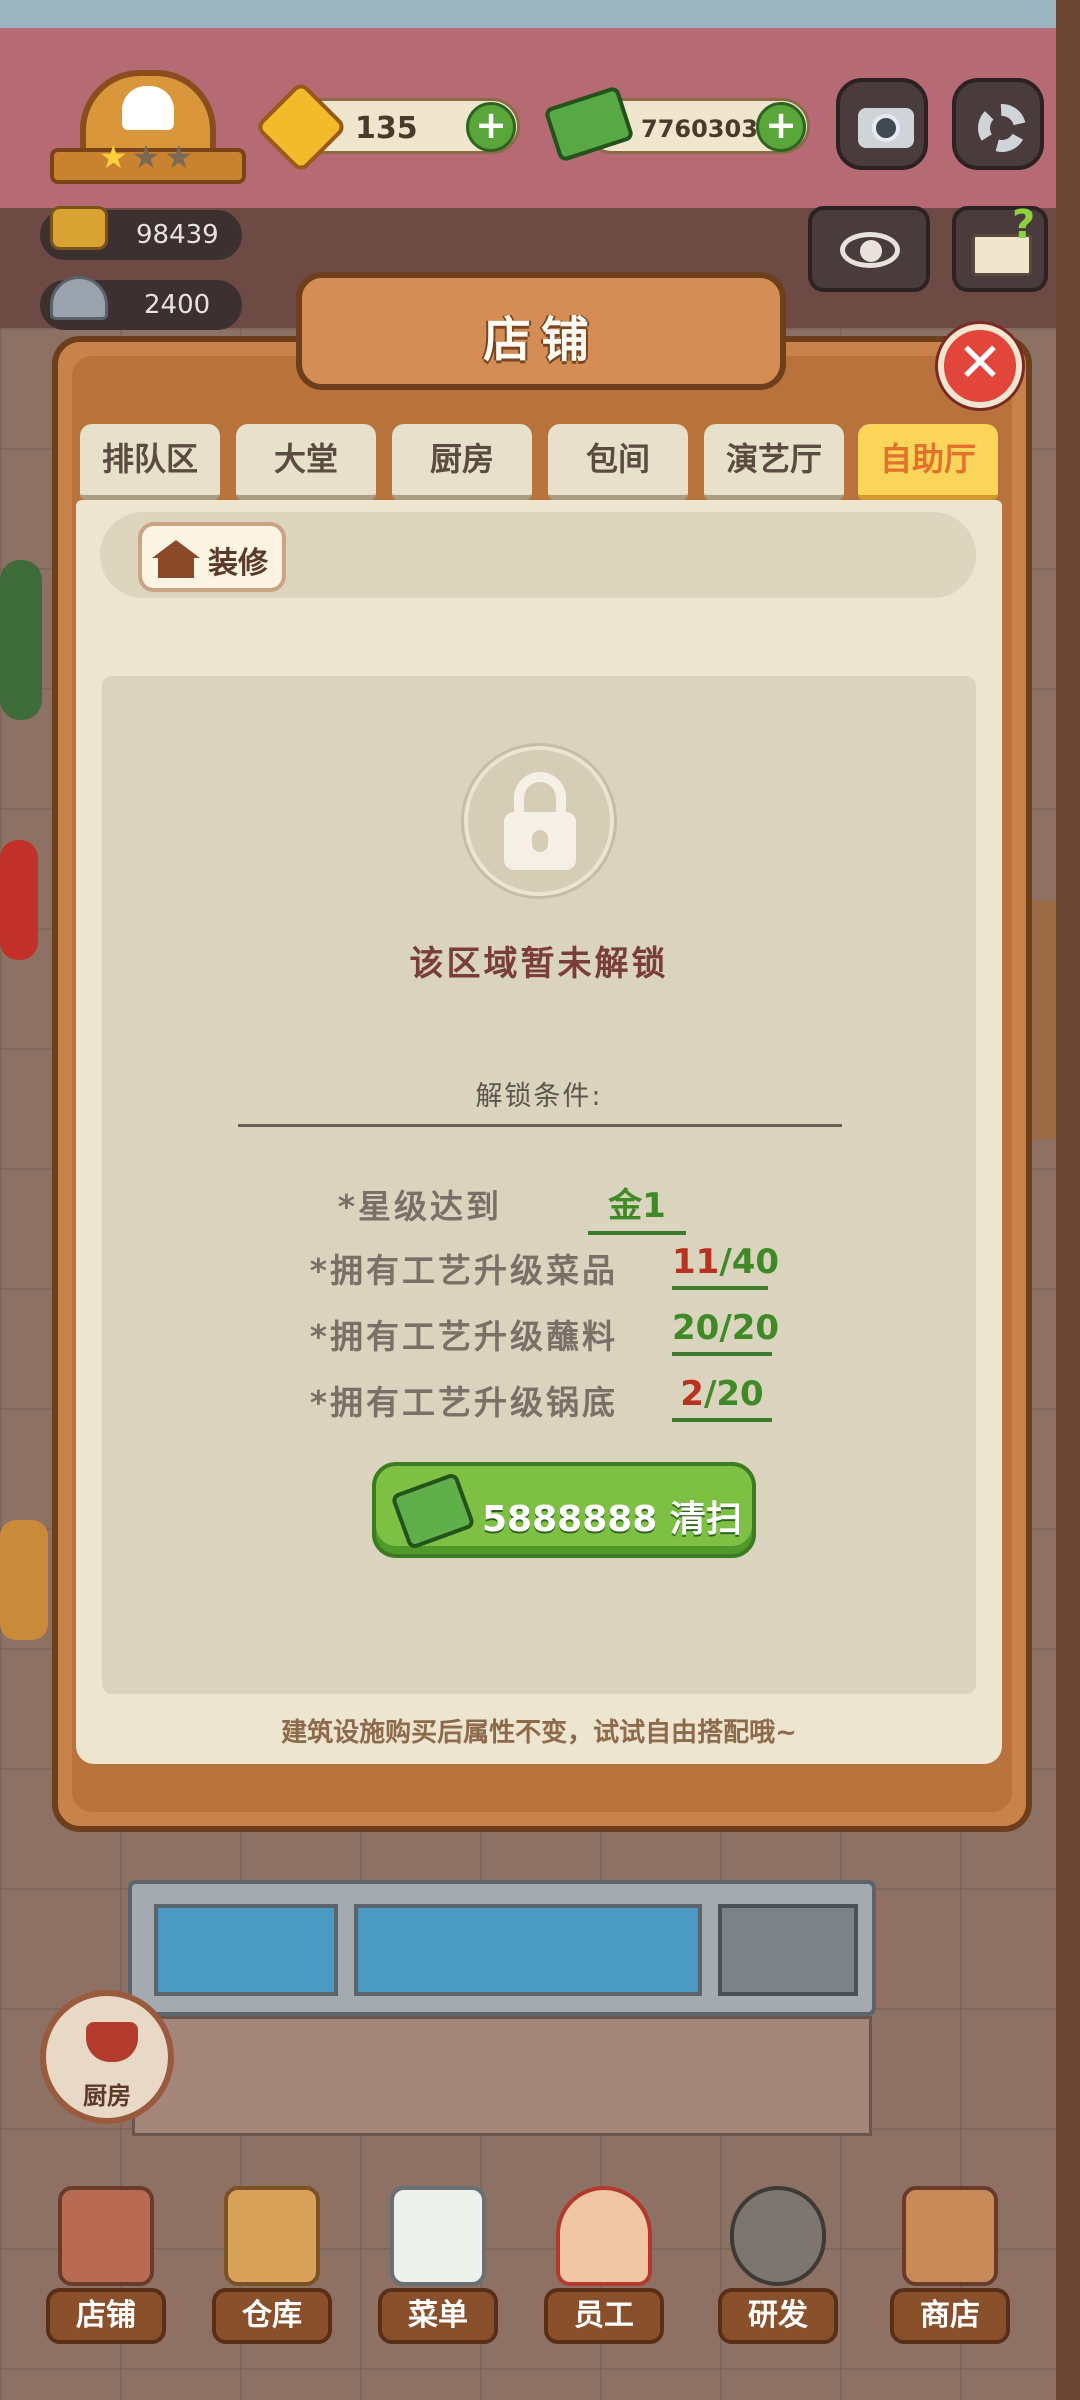 Image resolution: width=1080 pixels, height=2400 pixels. Describe the element at coordinates (788, 1950) in the screenshot. I see `dish-rack` at that location.